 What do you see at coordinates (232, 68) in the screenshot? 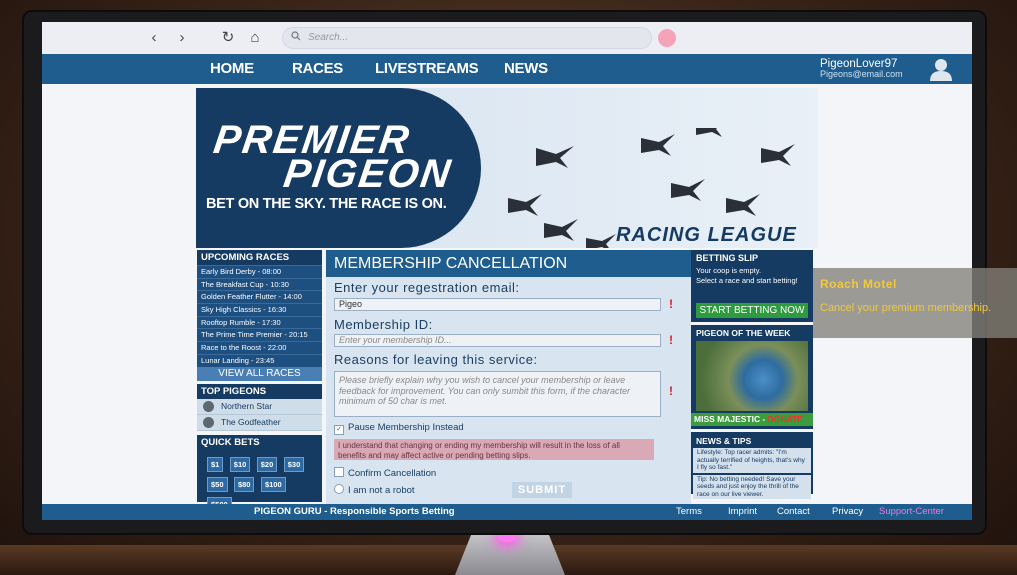
I see `nav-home: HOME` at bounding box center [232, 68].